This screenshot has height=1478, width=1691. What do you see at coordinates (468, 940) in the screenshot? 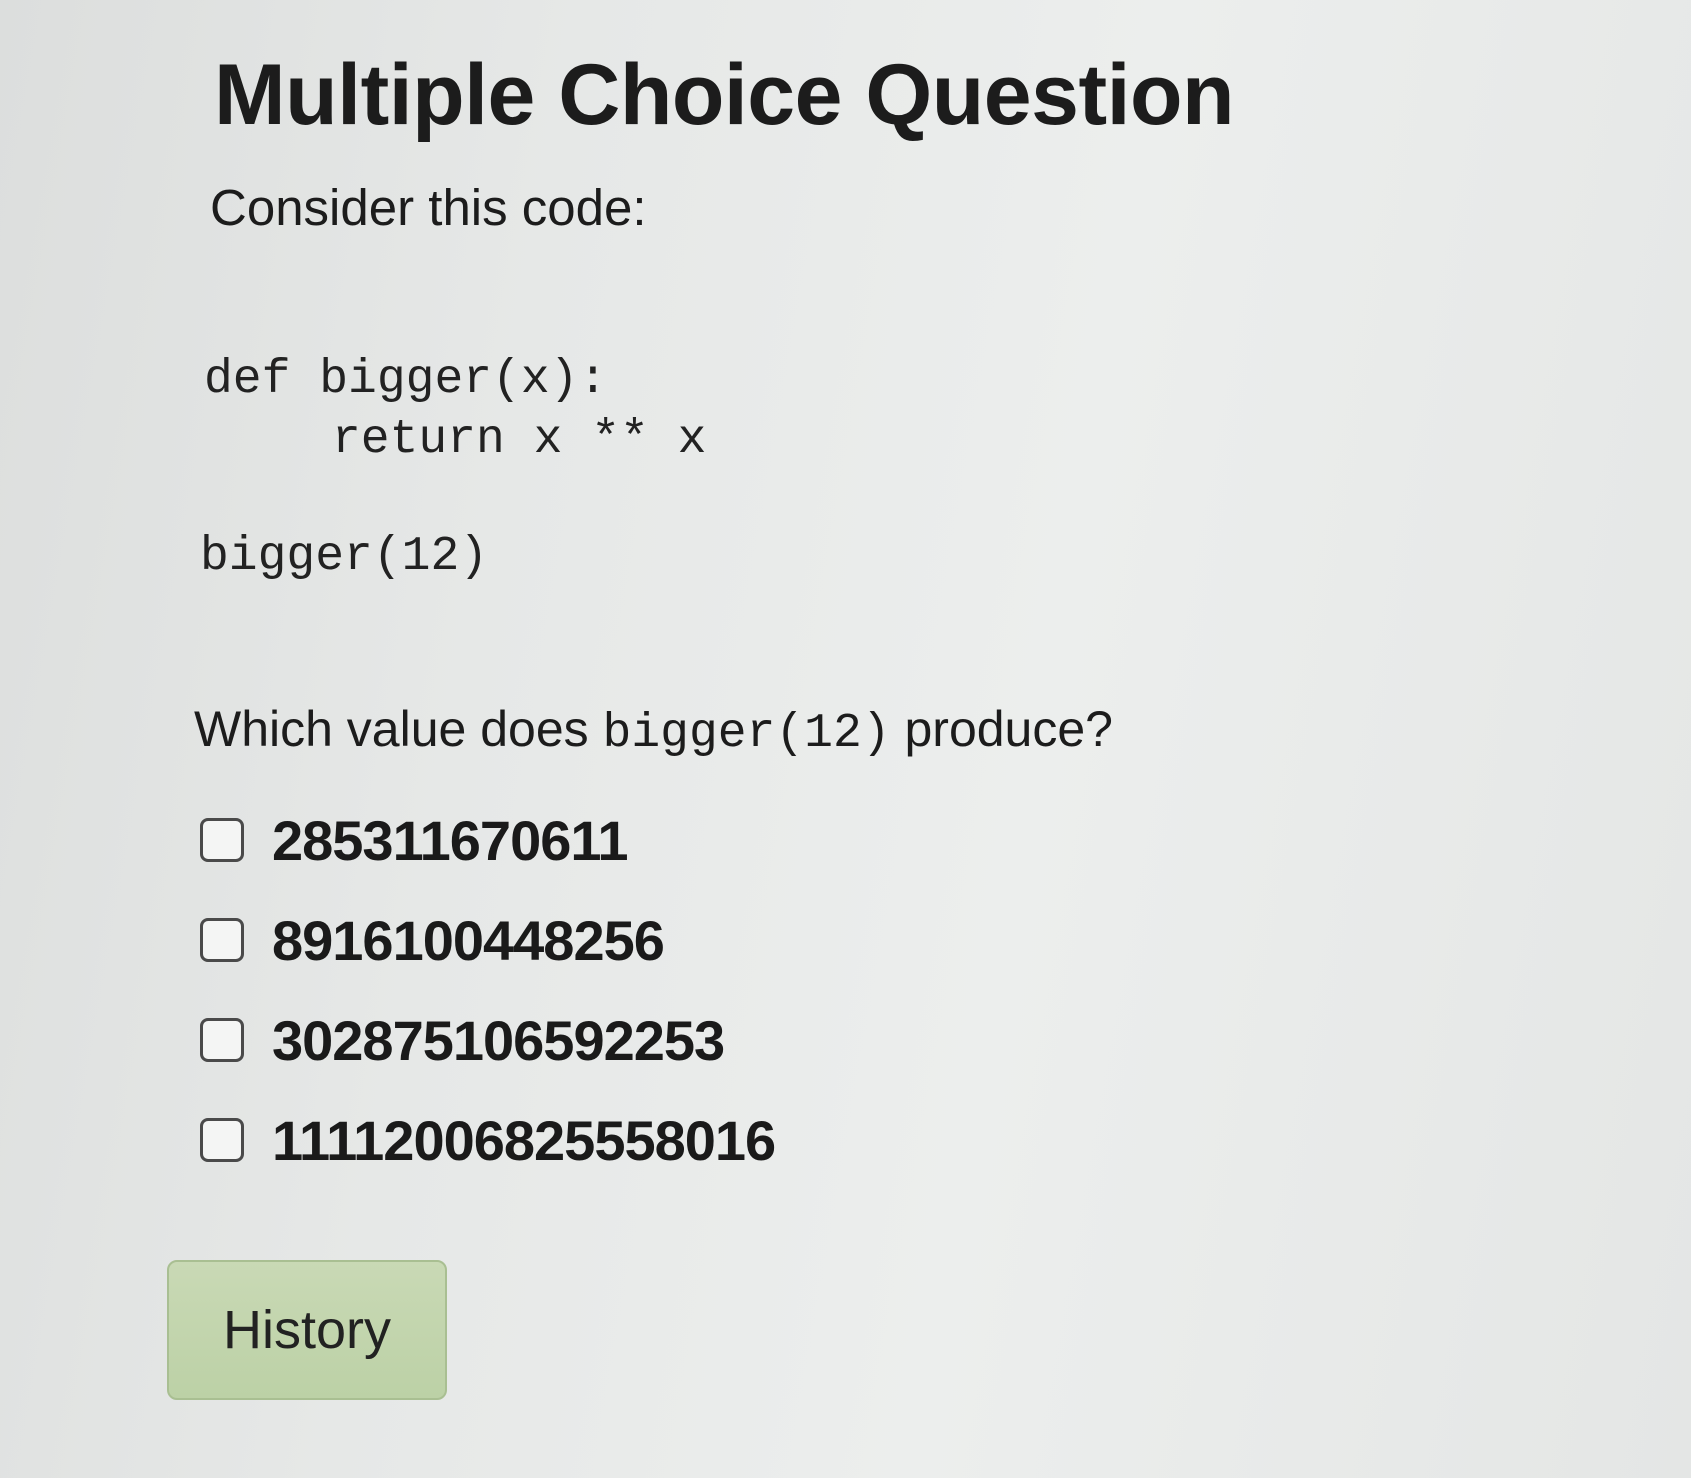
I see `answer-label: 8916100448256` at bounding box center [468, 940].